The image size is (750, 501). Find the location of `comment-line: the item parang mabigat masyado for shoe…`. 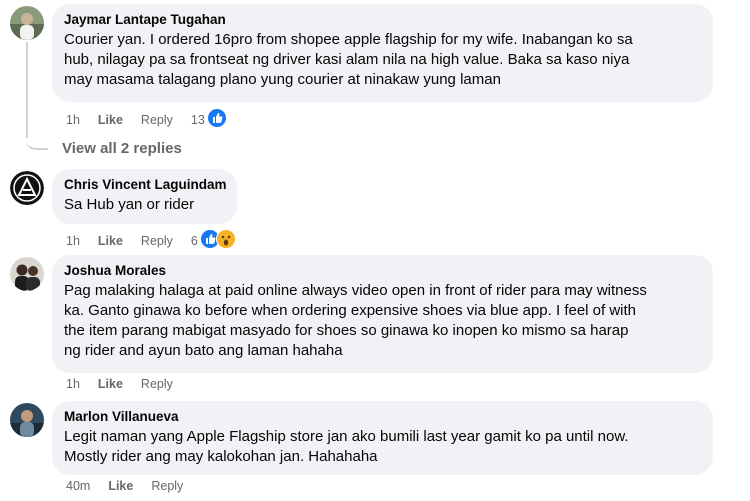

comment-line: the item parang mabigat masyado for shoe… is located at coordinates (346, 330).